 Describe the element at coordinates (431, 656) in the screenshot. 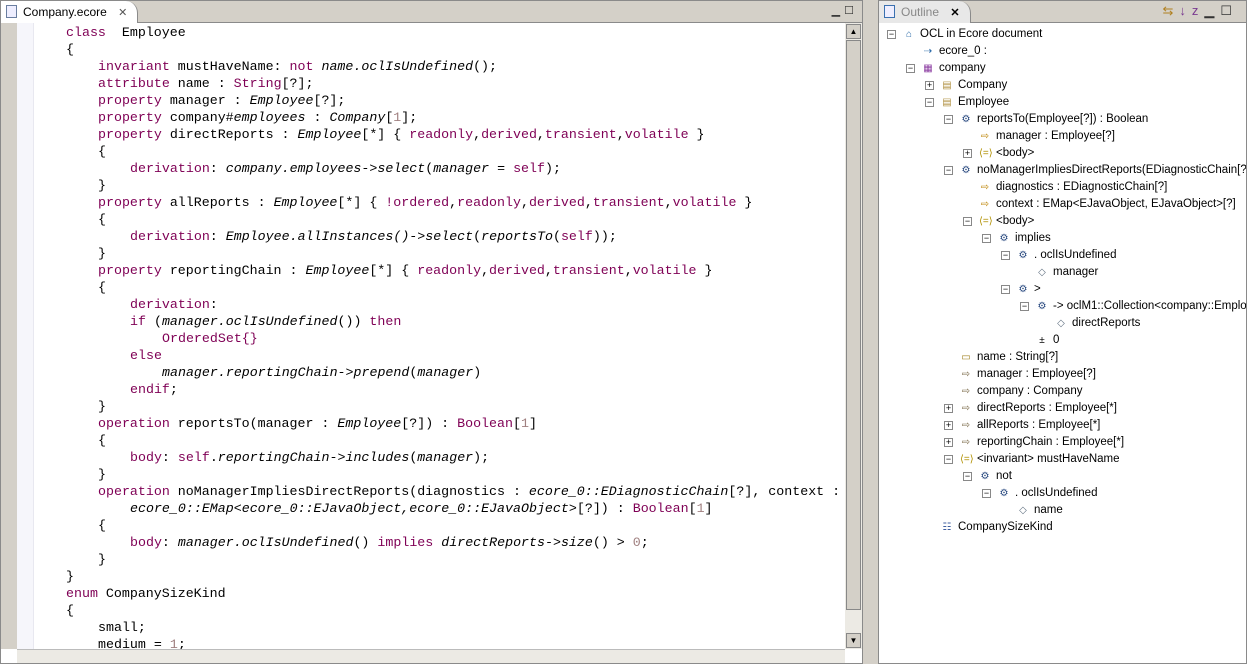

I see `horizontal-scrollbar` at that location.